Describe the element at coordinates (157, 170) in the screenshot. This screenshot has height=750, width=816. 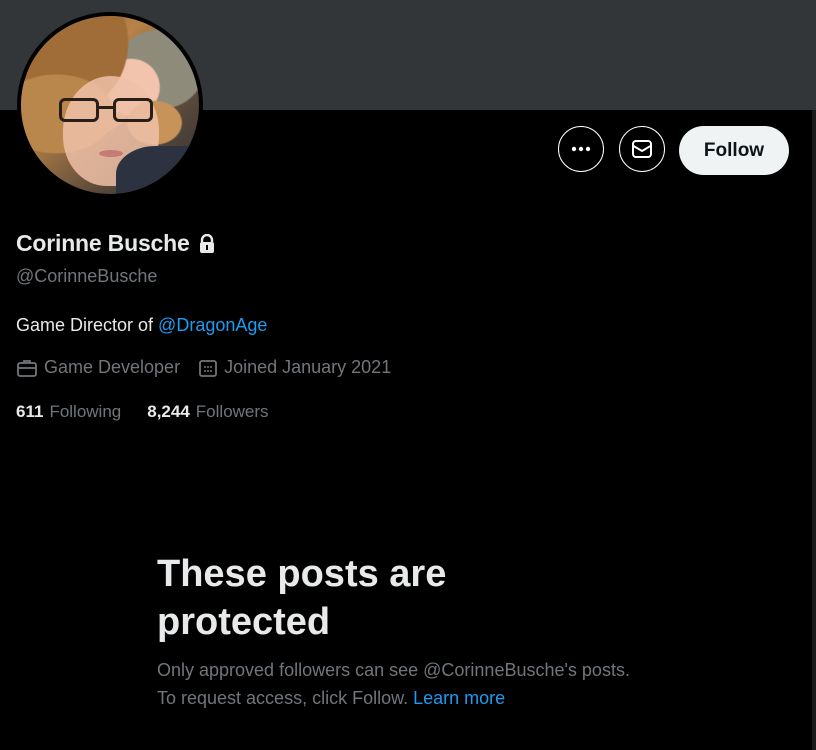
I see `avatar-shirt` at that location.